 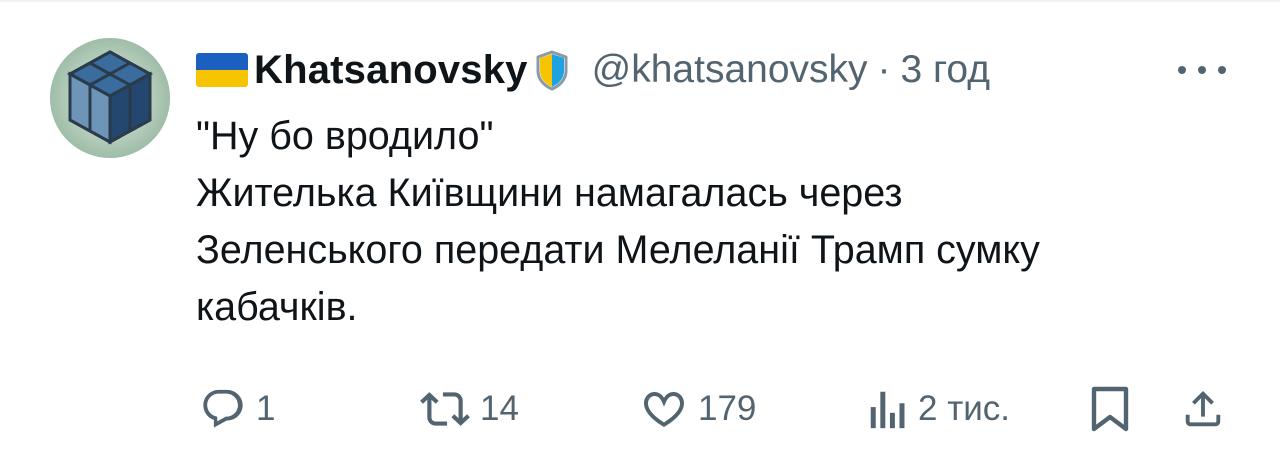 What do you see at coordinates (1202, 70) in the screenshot?
I see `more-options-icon` at bounding box center [1202, 70].